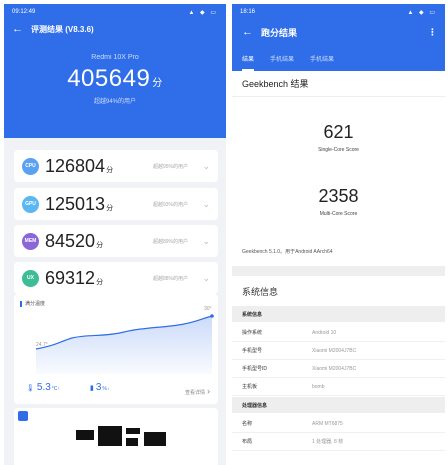 The image size is (448, 465). Describe the element at coordinates (338, 60) in the screenshot. I see `tab-bar: 结果 手机结果 手机结果` at that location.